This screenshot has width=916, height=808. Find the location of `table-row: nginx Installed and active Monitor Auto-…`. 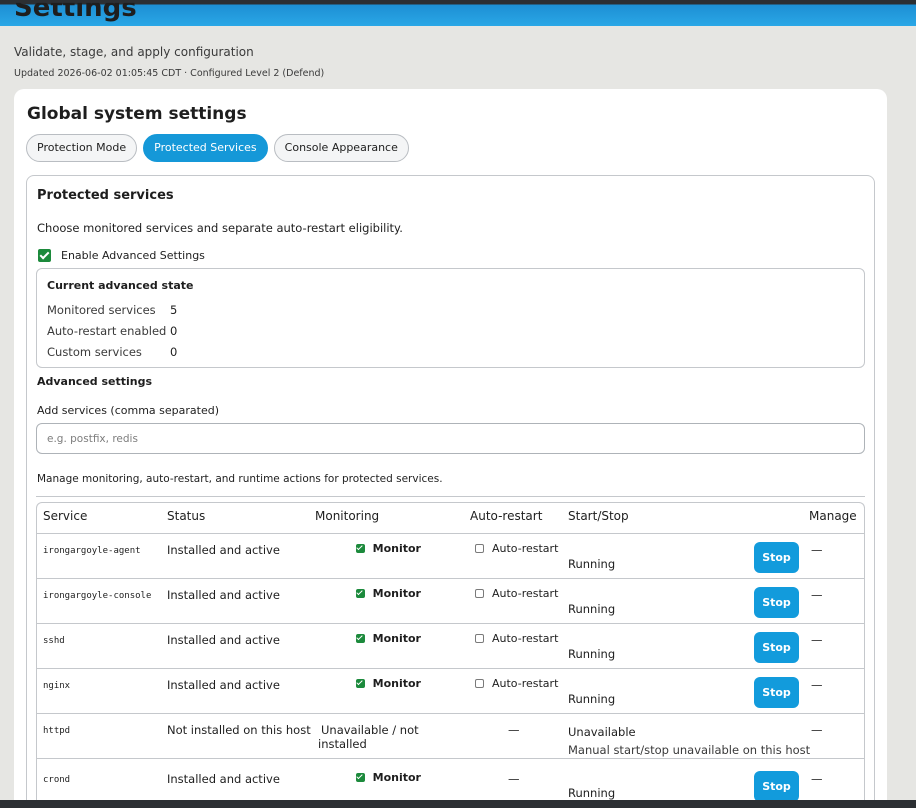

table-row: nginx Installed and active Monitor Auto-… is located at coordinates (450, 691).